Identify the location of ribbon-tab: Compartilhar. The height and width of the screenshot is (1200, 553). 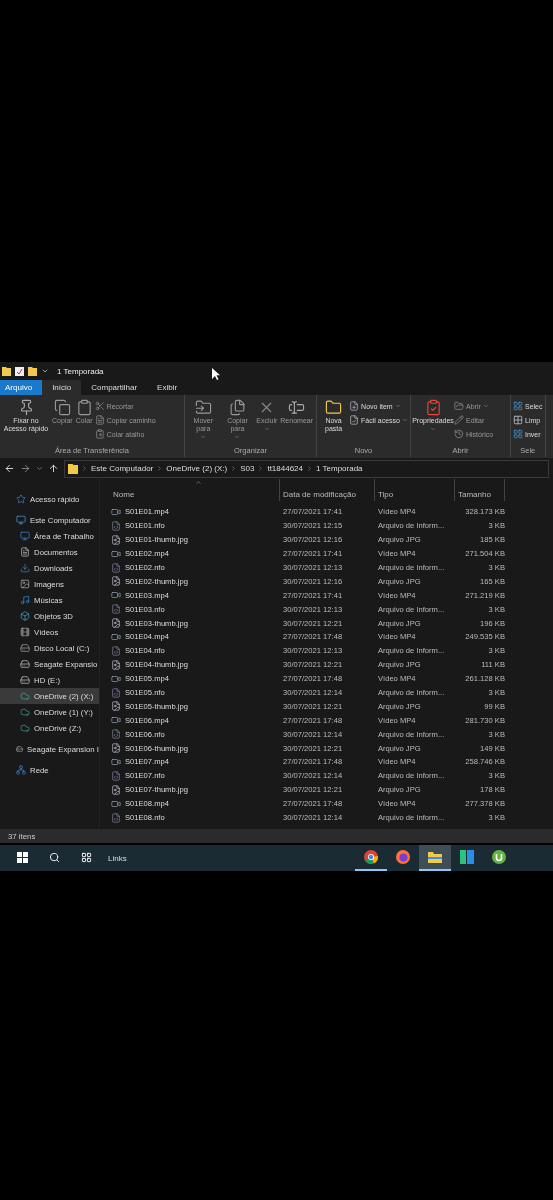
(114, 387).